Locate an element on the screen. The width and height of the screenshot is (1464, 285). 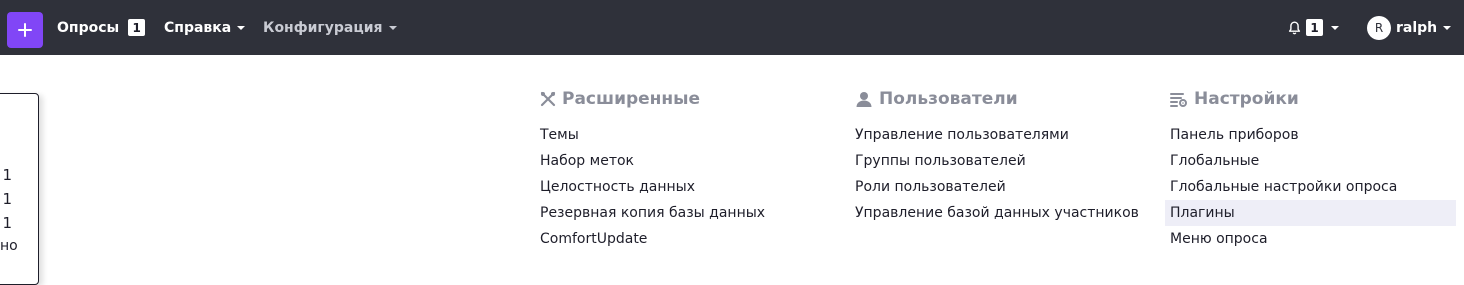
menu-item-label-sets: Набор меток is located at coordinates (652, 161).